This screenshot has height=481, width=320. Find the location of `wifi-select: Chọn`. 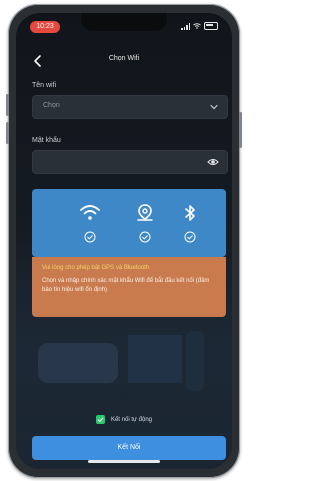

wifi-select: Chọn is located at coordinates (130, 107).